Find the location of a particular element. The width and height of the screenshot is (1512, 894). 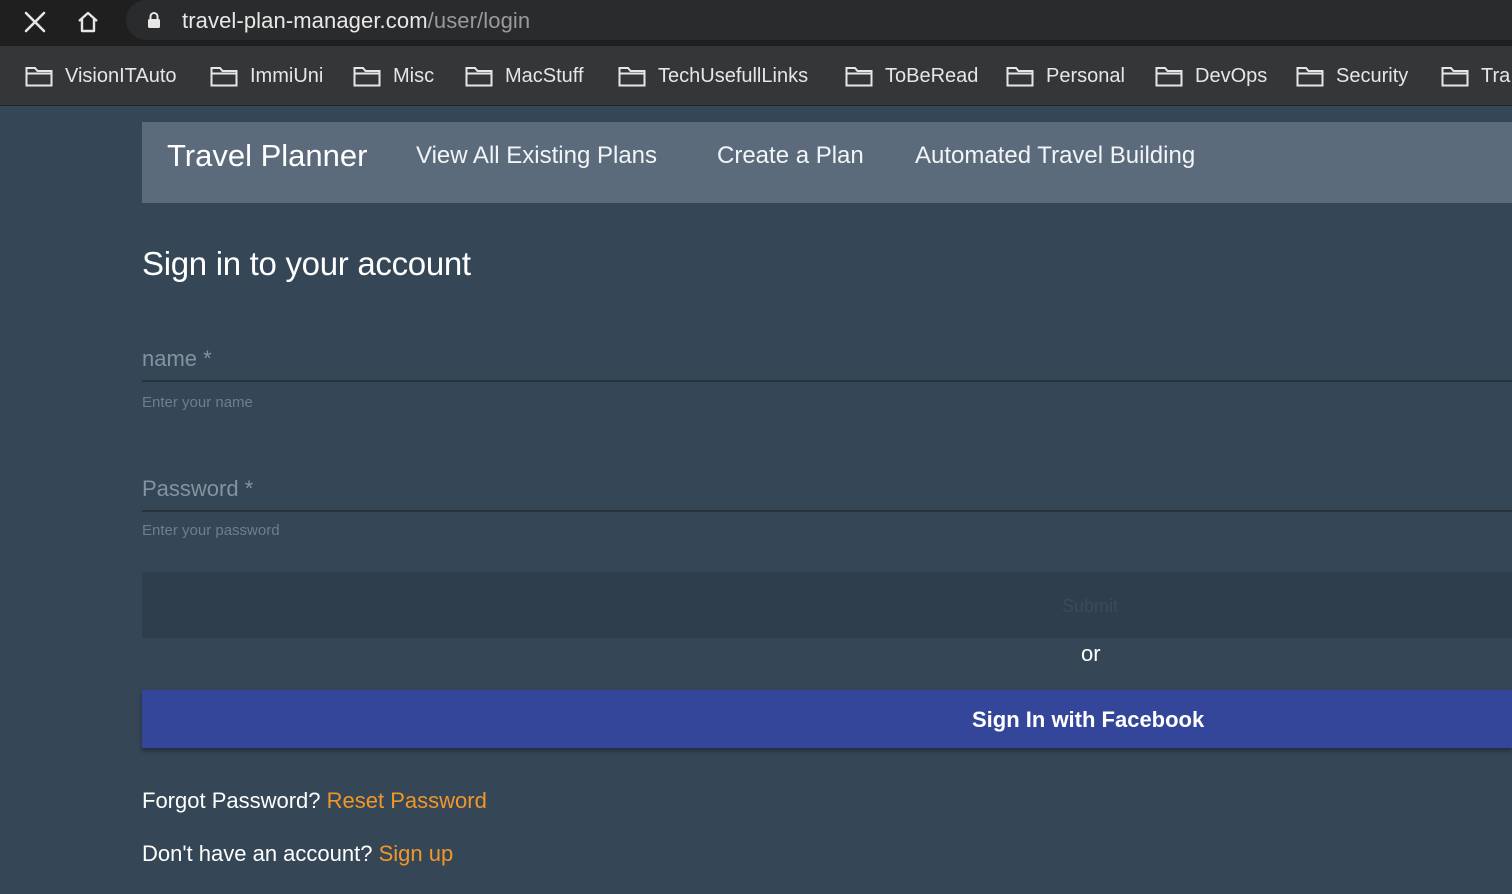

bookmark-macstuff: MacStuff is located at coordinates (524, 76).